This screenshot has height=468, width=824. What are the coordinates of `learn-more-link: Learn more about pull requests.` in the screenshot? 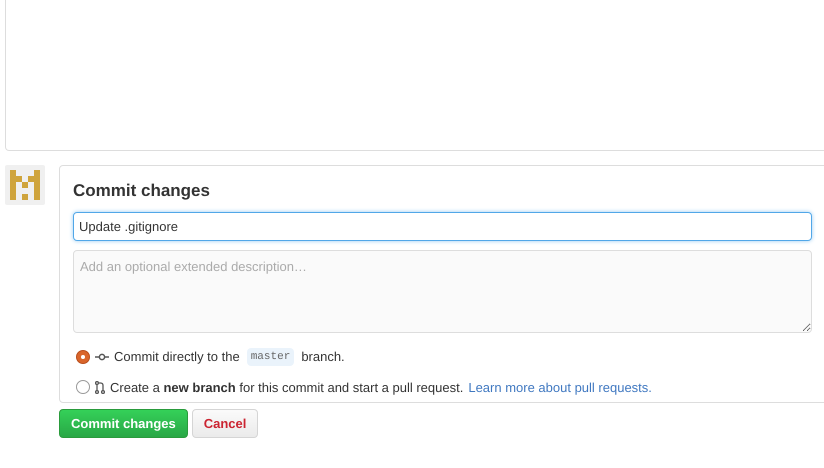 It's located at (560, 387).